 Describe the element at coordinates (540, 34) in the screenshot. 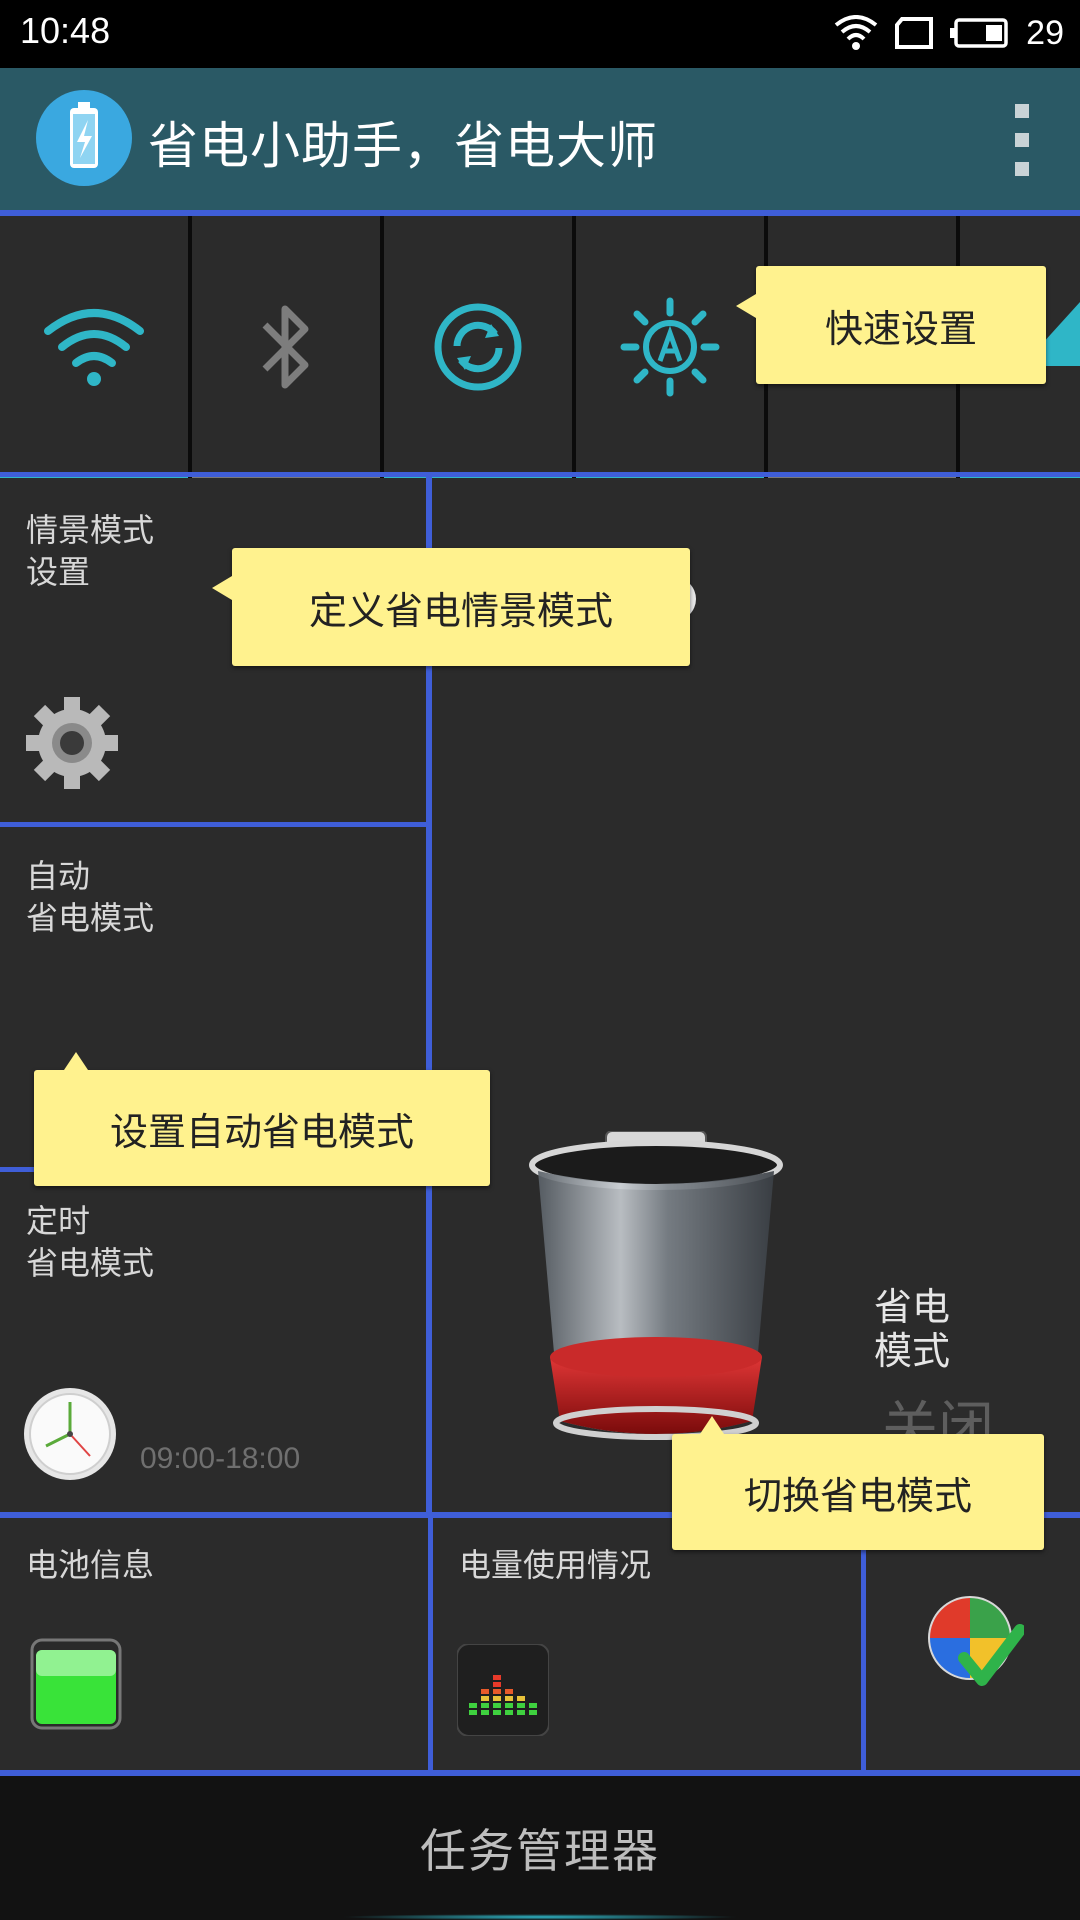

I see `status-bar: 10:48 29` at that location.